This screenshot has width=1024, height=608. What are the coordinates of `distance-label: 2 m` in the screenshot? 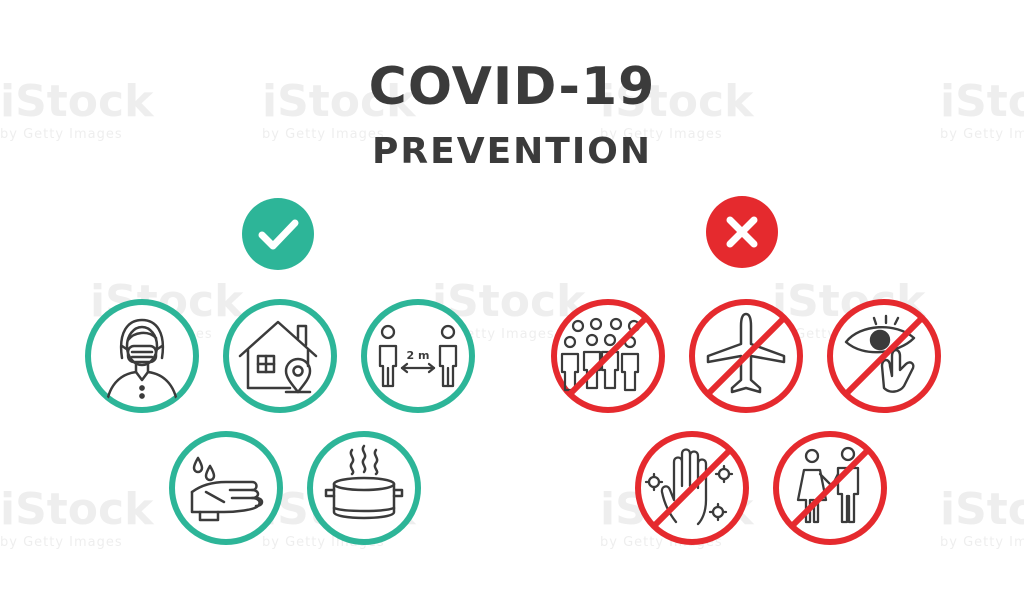 It's located at (418, 355).